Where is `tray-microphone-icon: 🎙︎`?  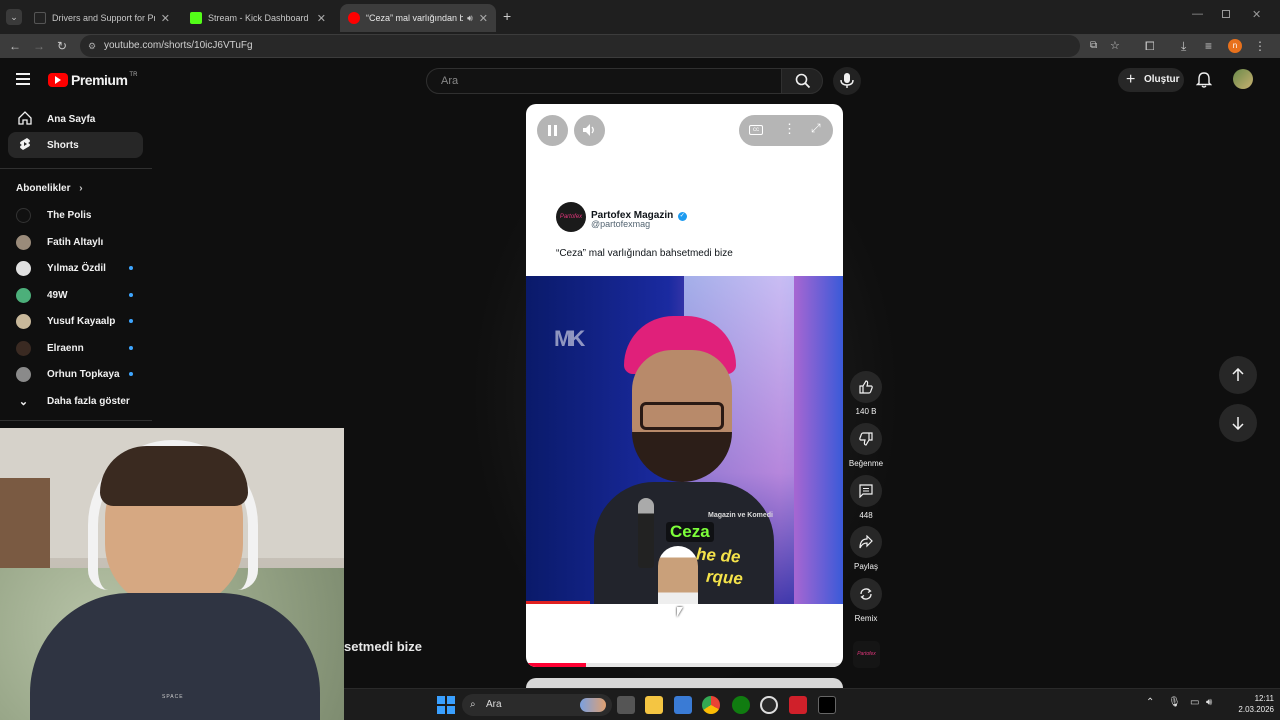 tray-microphone-icon: 🎙︎ is located at coordinates (1174, 702).